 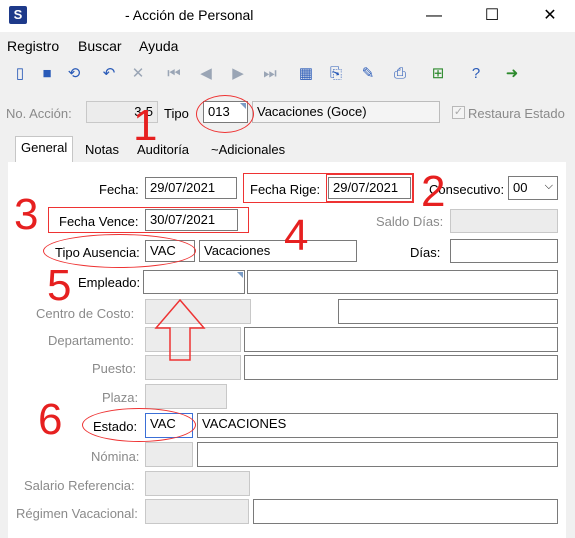 What do you see at coordinates (206, 74) in the screenshot?
I see `prev-record-icon: ◀` at bounding box center [206, 74].